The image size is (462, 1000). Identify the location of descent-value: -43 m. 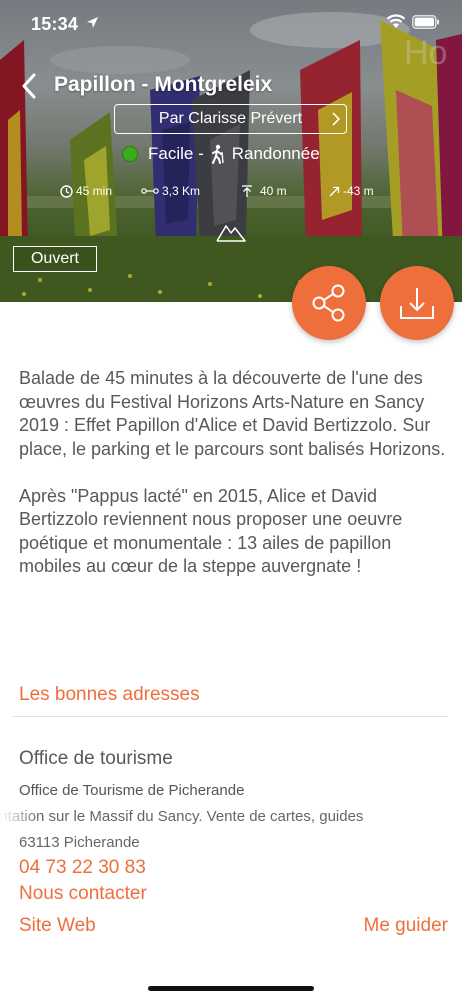
(358, 191).